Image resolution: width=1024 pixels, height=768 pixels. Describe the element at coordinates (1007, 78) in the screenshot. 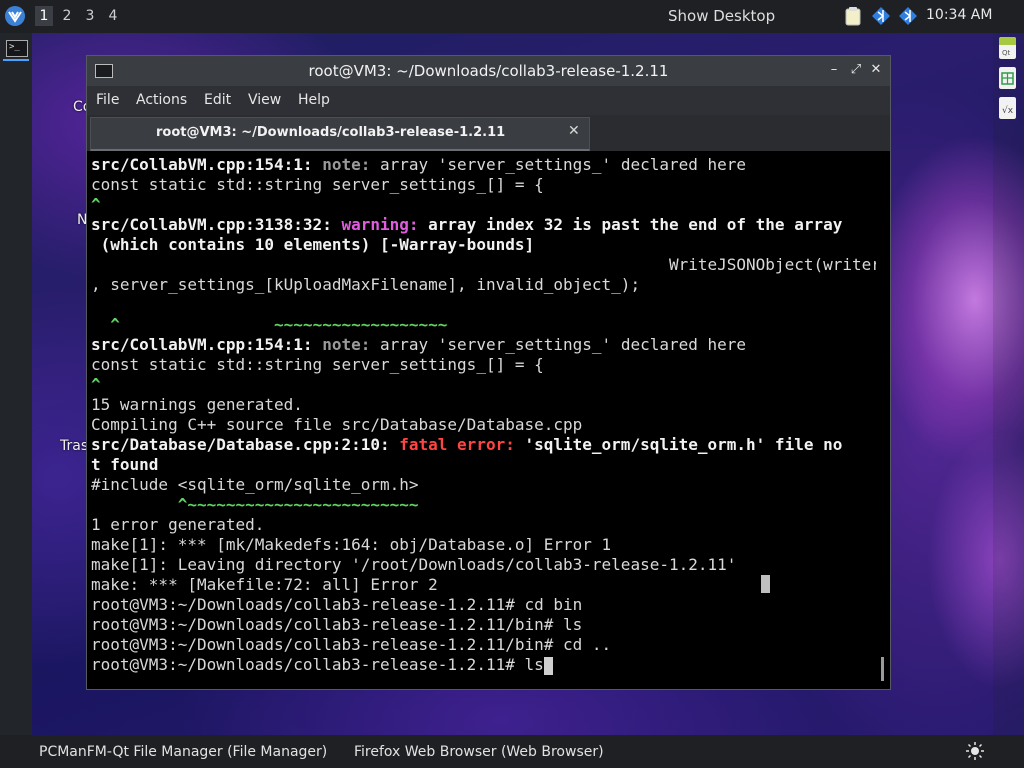

I see `spreadsheet-doc-icon` at that location.